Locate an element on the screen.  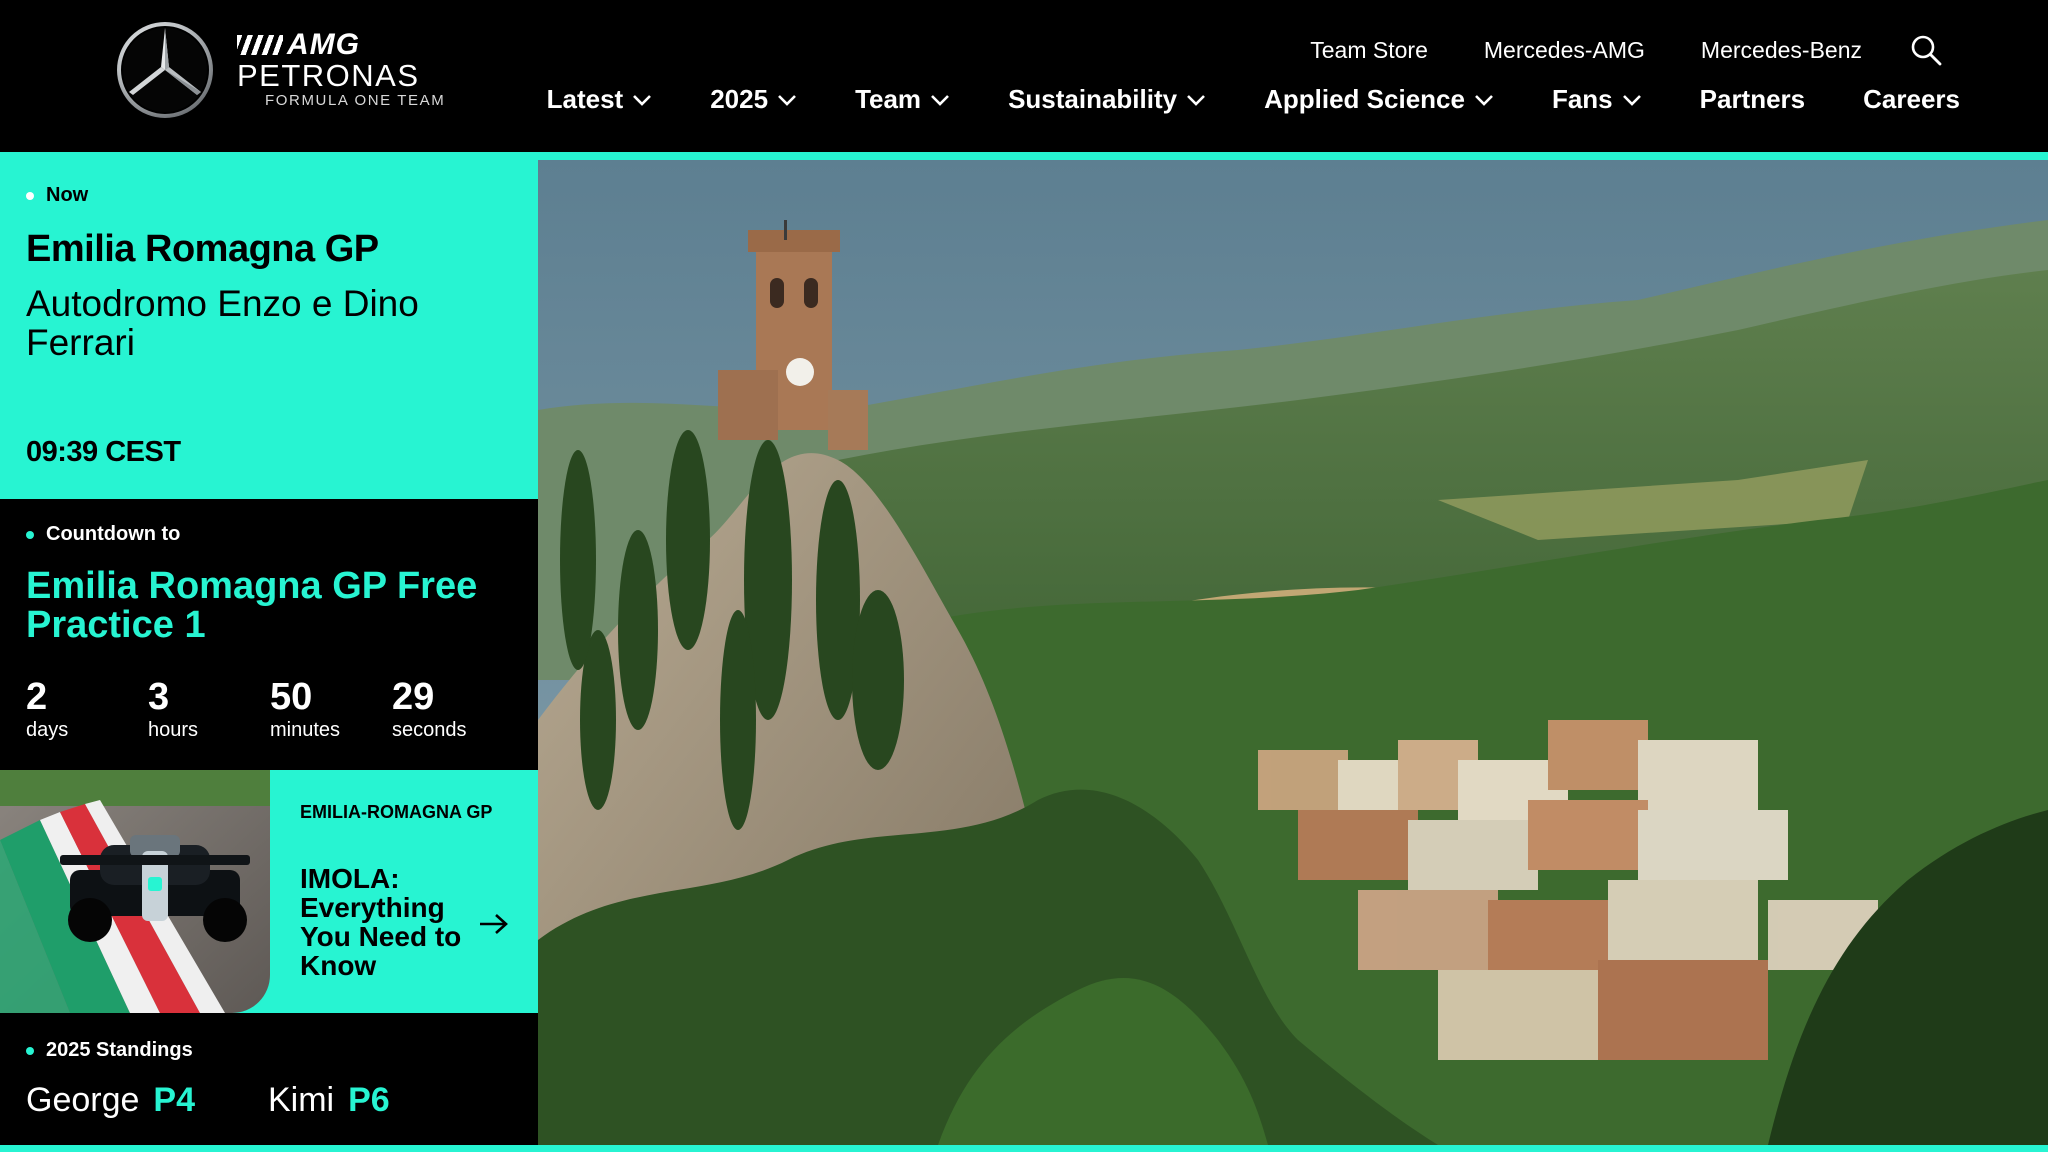
standings-panel: 2025 Standings George P4 Kimi P6 is located at coordinates (269, 1079).